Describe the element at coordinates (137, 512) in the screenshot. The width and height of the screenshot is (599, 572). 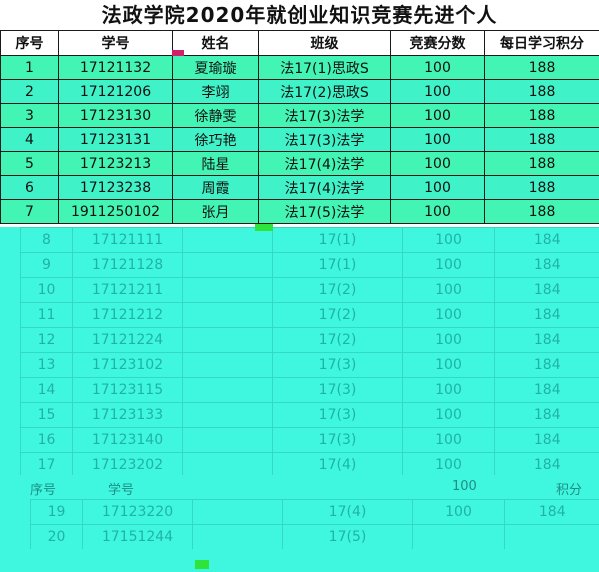
I see `cell-student-id: 17123220` at that location.